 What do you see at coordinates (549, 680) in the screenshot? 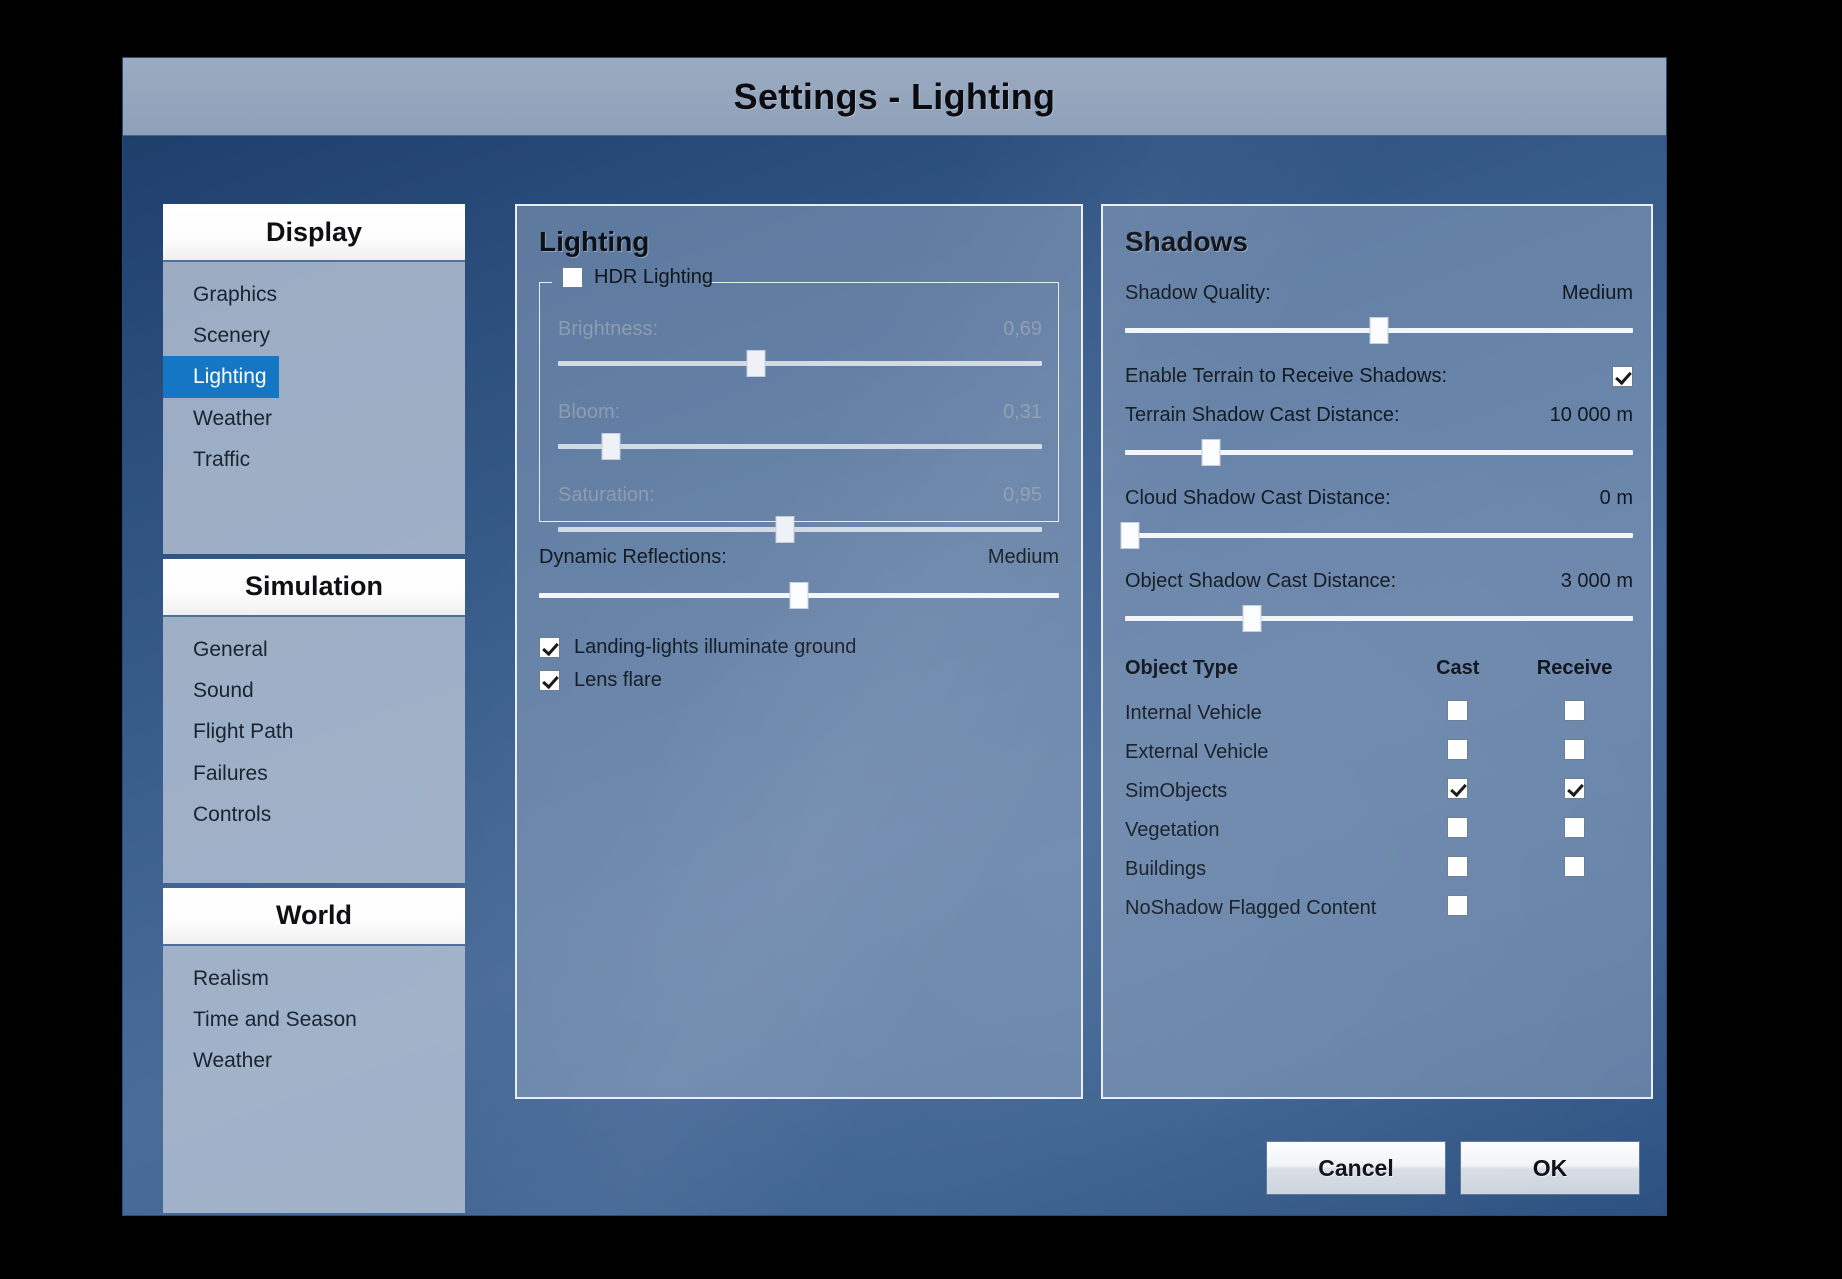
I see `lens-flare-checkbox` at bounding box center [549, 680].